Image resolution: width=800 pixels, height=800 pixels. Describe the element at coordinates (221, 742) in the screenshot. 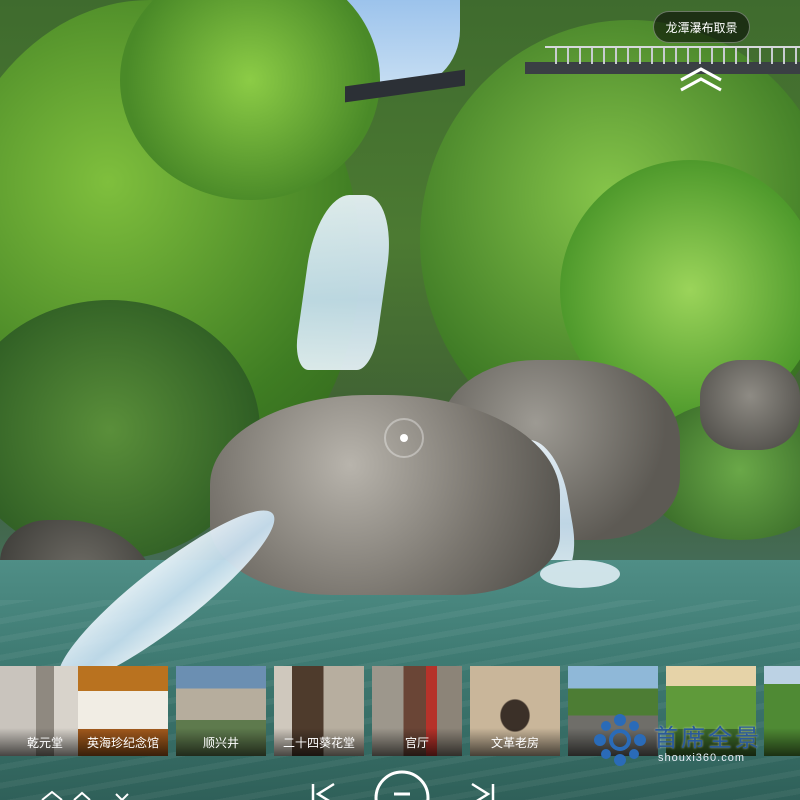

I see `thumbnail-label: 顺兴井` at that location.